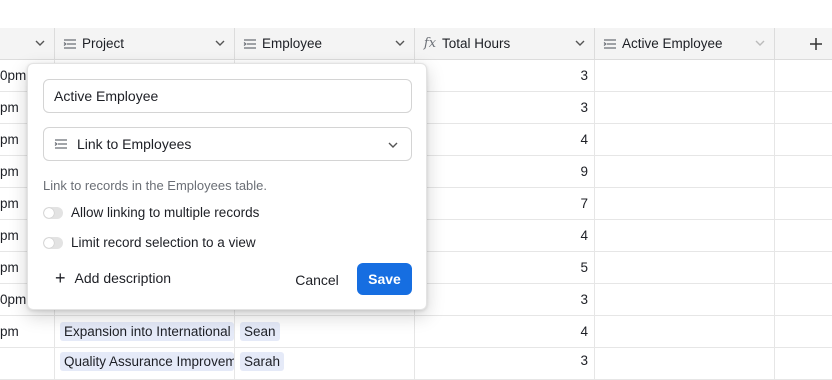  I want to click on limit-view-toggle-row: Limit record selection to a view, so click(149, 242).